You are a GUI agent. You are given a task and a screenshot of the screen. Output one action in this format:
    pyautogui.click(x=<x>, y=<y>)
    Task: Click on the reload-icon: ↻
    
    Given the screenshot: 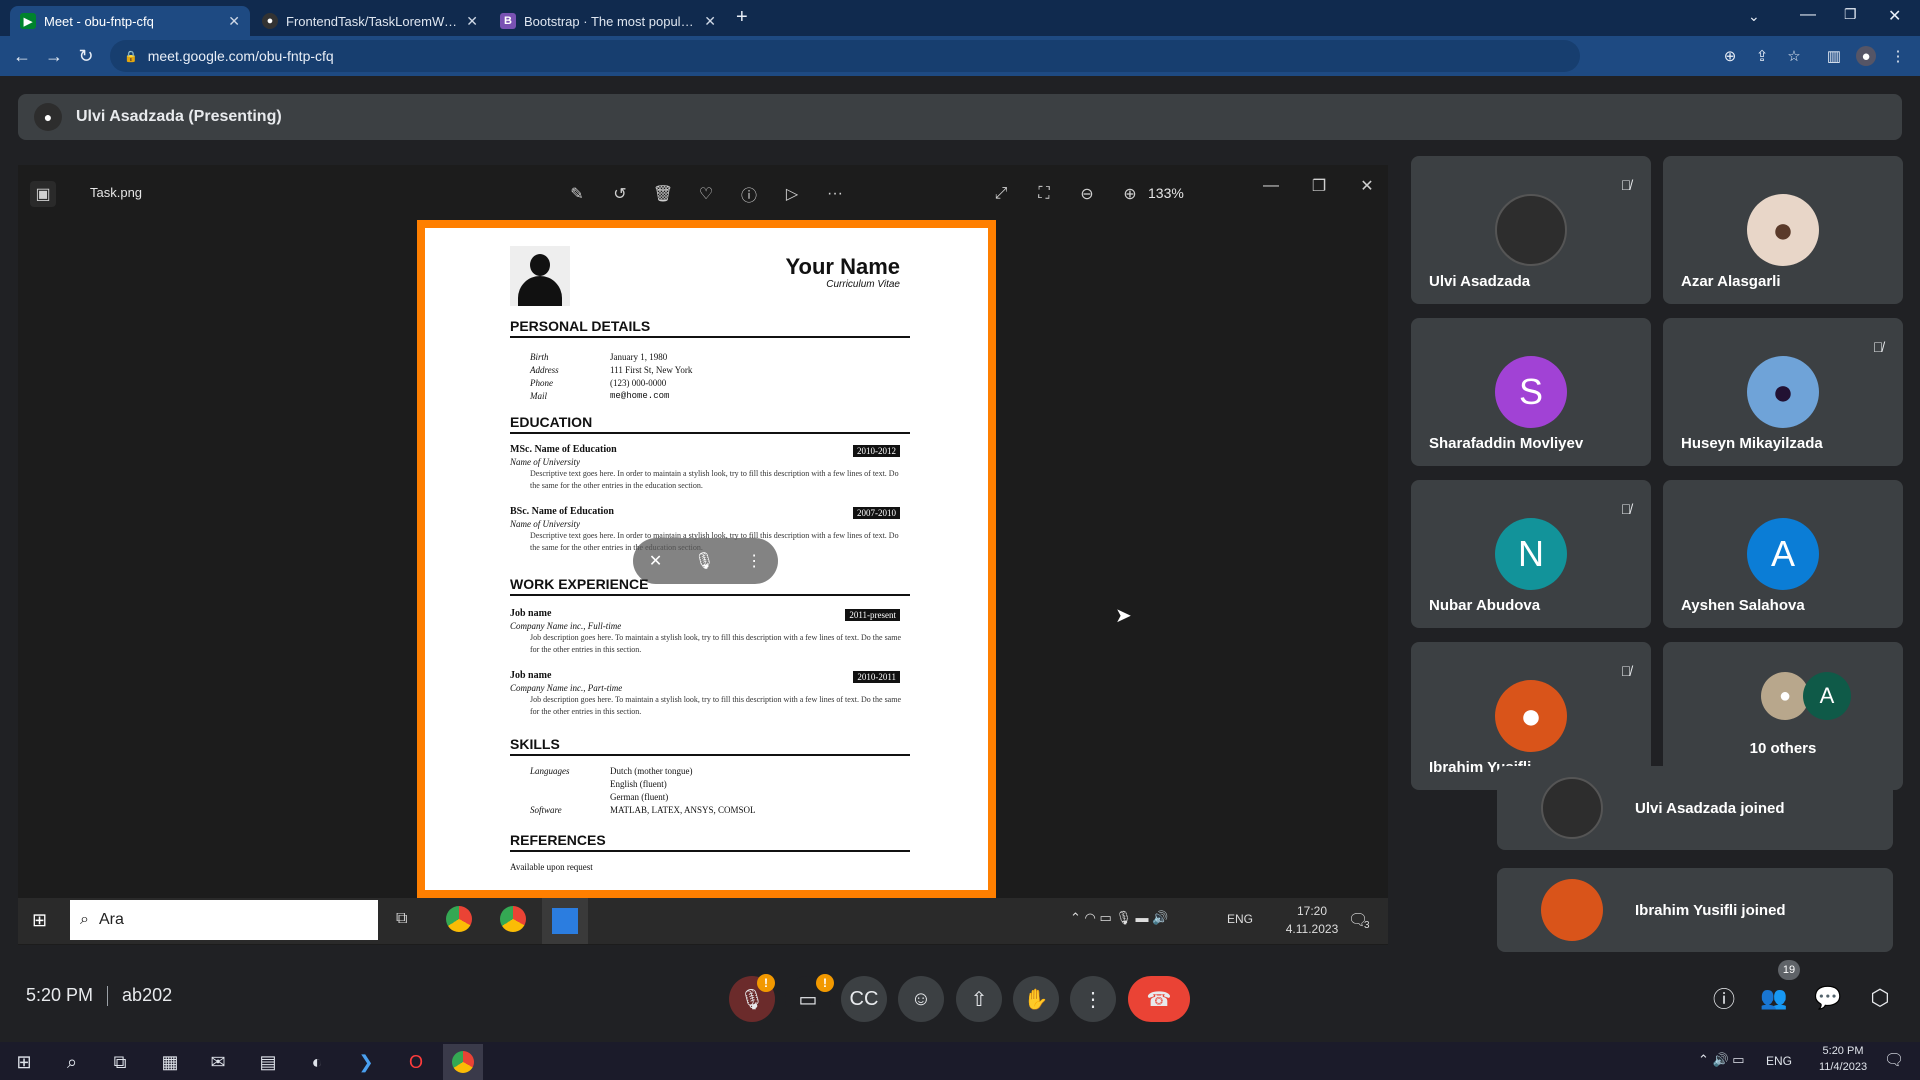 What is the action you would take?
    pyautogui.click(x=86, y=56)
    